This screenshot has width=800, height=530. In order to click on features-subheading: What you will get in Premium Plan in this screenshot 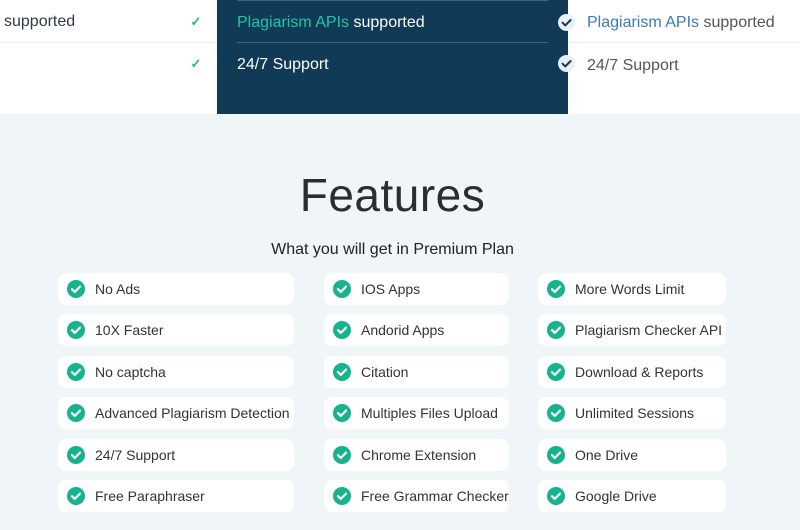, I will do `click(392, 249)`.